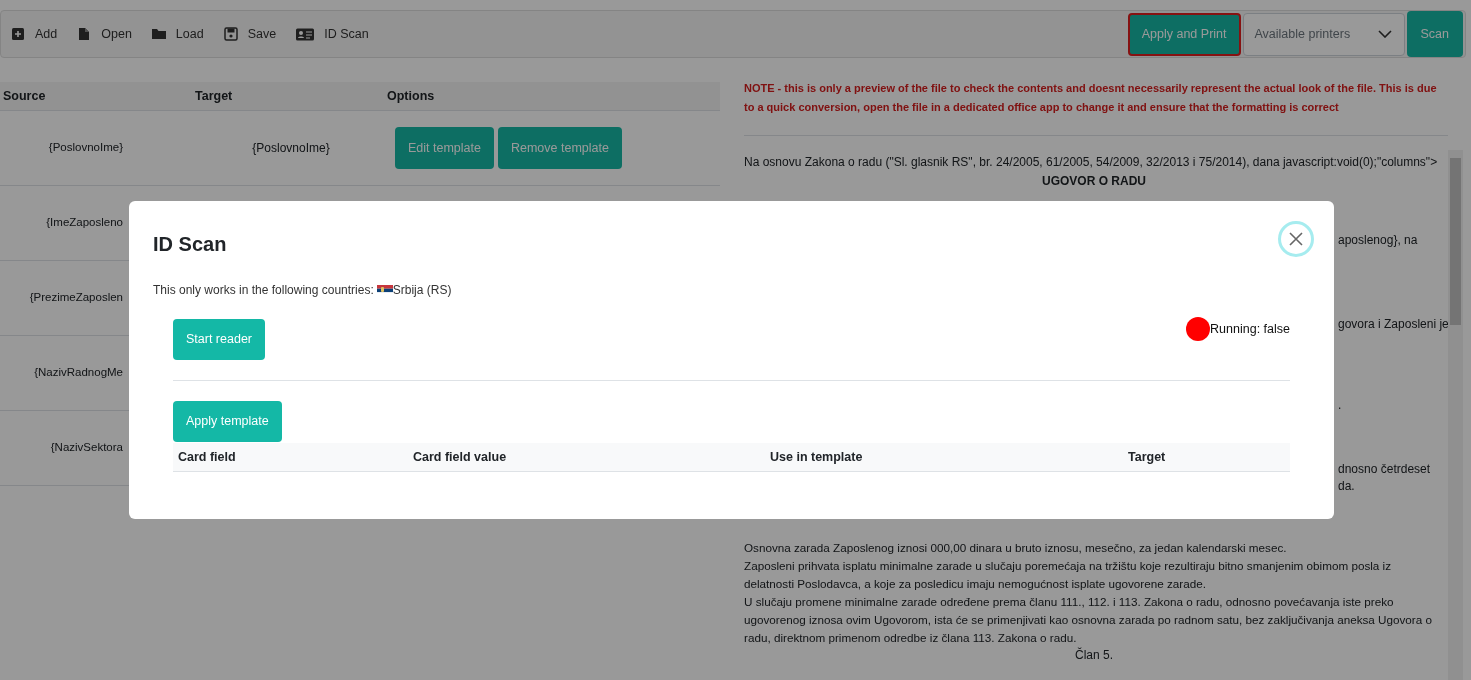 This screenshot has width=1471, height=680. I want to click on toolbar-button: Save, so click(250, 34).